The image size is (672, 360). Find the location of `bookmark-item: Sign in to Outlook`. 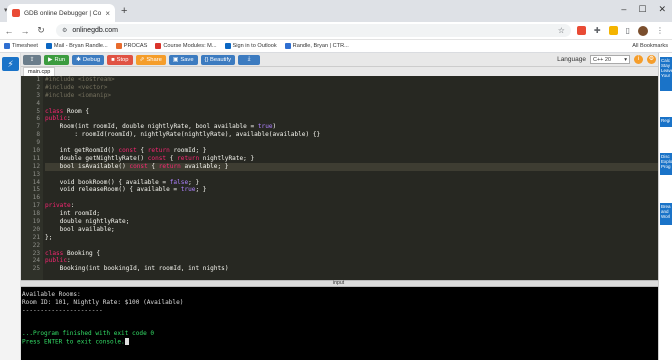

bookmark-item: Sign in to Outlook is located at coordinates (250, 46).